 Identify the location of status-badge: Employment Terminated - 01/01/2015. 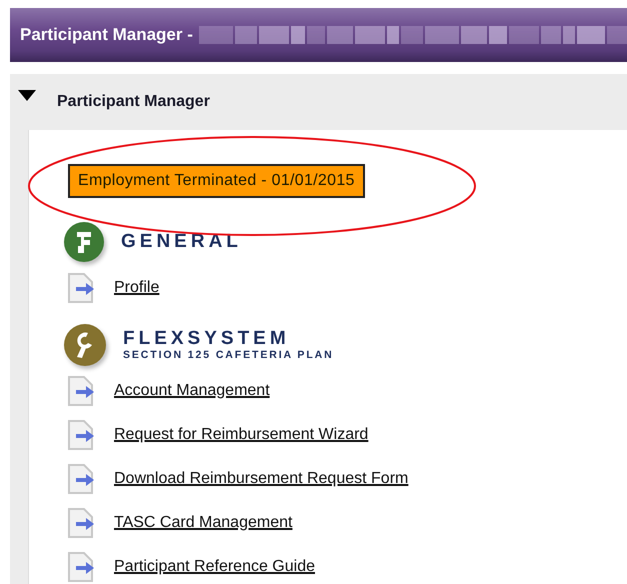
(216, 181).